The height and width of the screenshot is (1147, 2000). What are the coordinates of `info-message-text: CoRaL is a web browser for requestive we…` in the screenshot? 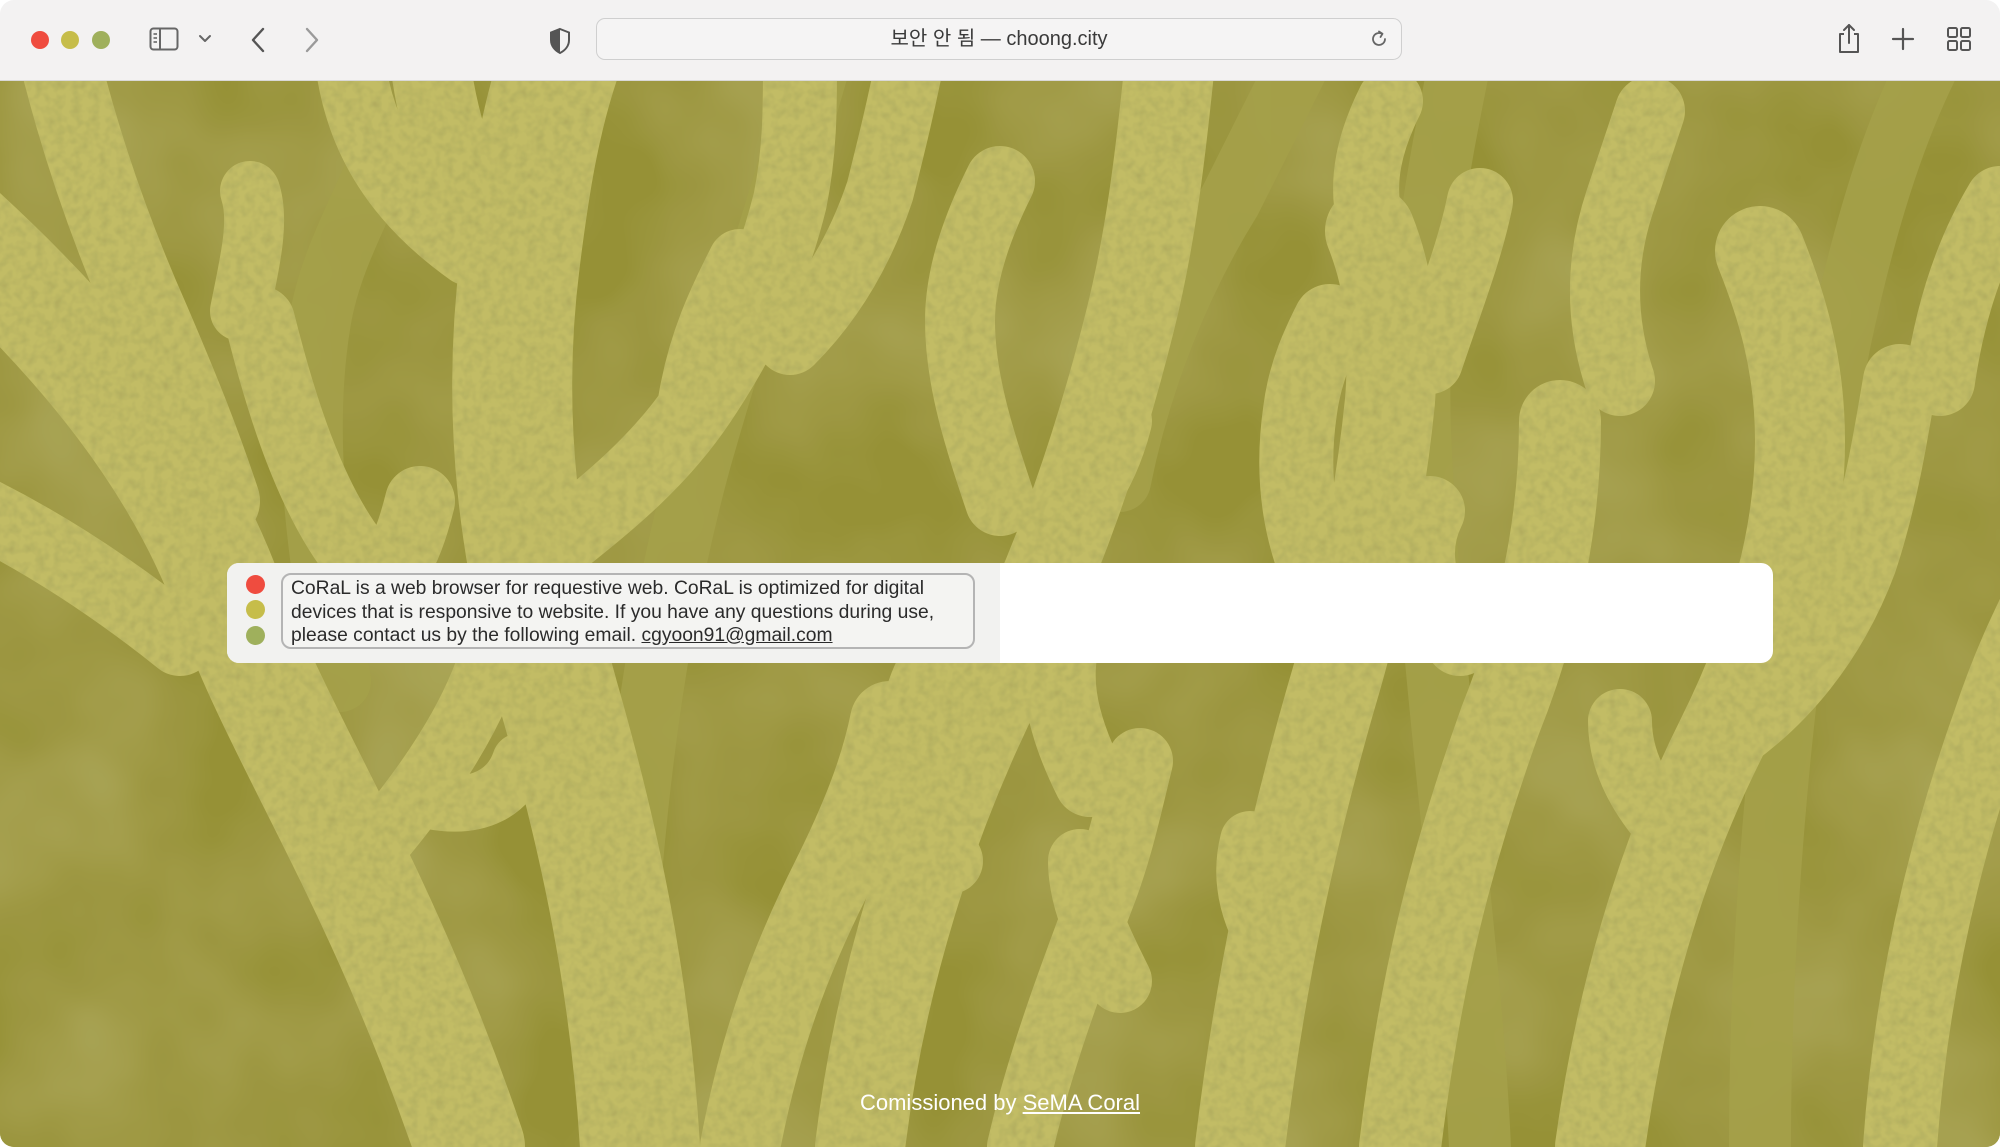 It's located at (613, 612).